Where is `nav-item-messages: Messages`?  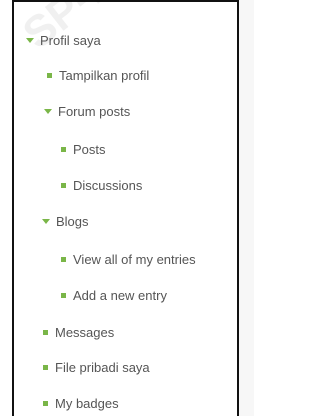 nav-item-messages: Messages is located at coordinates (78, 332).